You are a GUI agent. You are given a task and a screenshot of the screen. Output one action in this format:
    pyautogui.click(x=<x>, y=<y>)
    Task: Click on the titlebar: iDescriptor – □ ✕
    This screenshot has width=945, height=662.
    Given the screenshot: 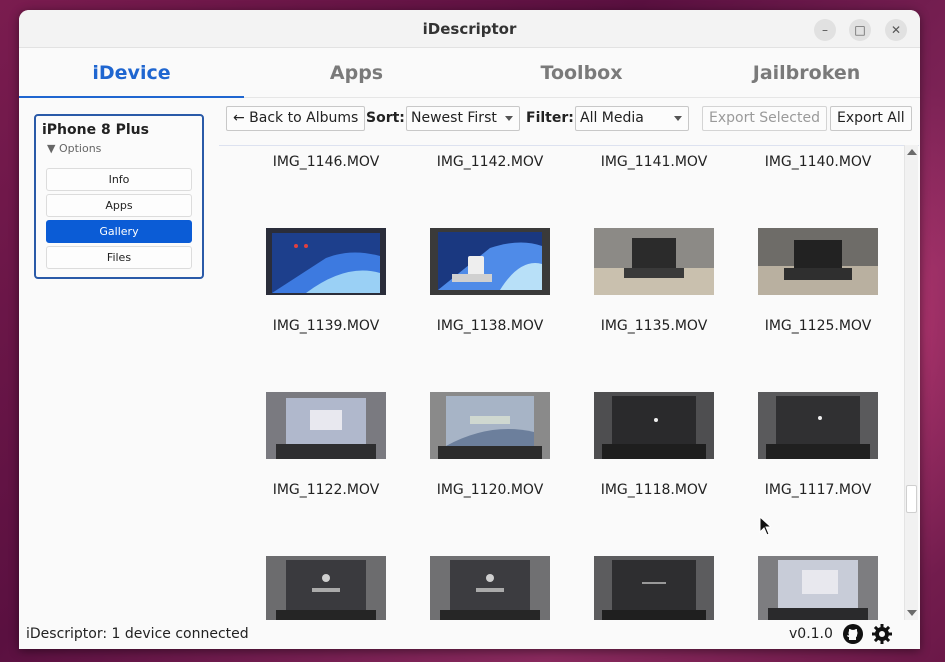 What is the action you would take?
    pyautogui.click(x=469, y=29)
    